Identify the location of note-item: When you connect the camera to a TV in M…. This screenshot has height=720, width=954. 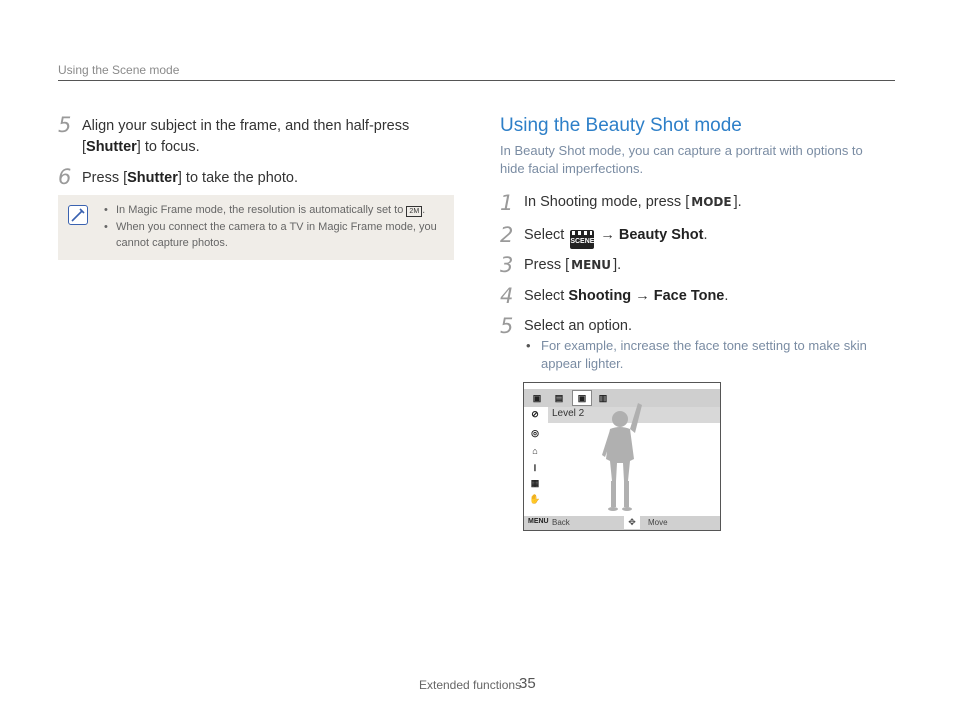
(271, 235).